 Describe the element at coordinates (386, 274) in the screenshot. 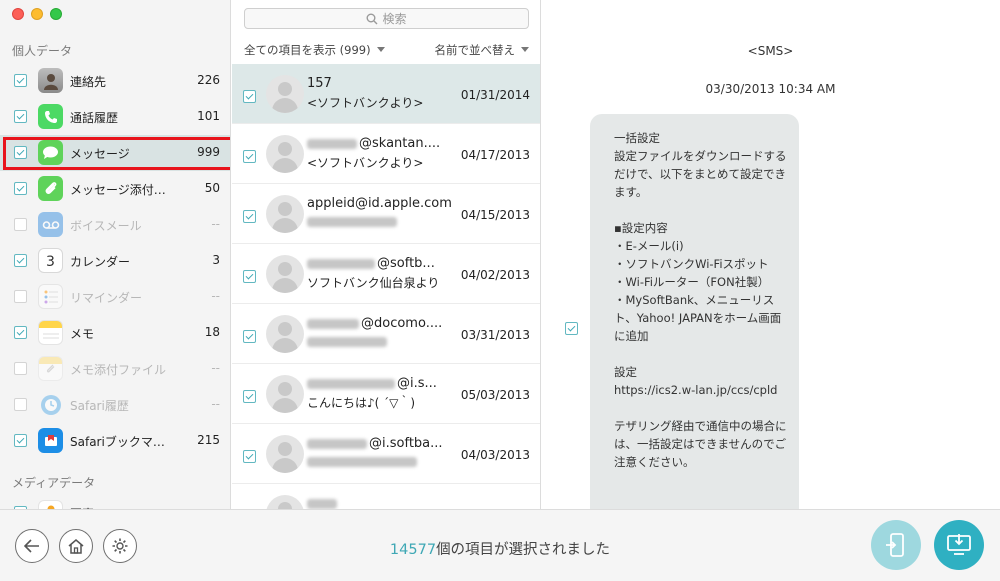

I see `list-item: @softb... ソフトバンク仙台泉より 04/02/2013` at that location.